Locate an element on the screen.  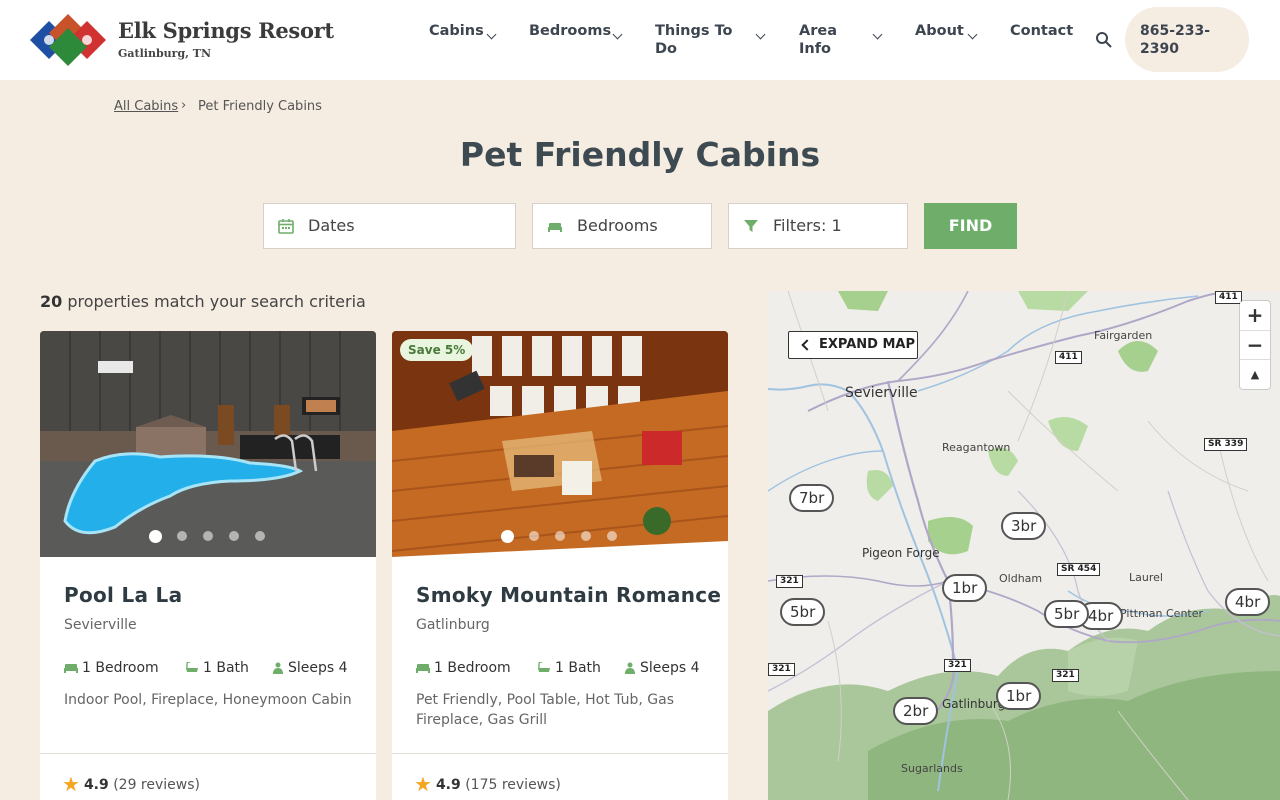
nav-things-to-do: Things To Do is located at coordinates (710, 40).